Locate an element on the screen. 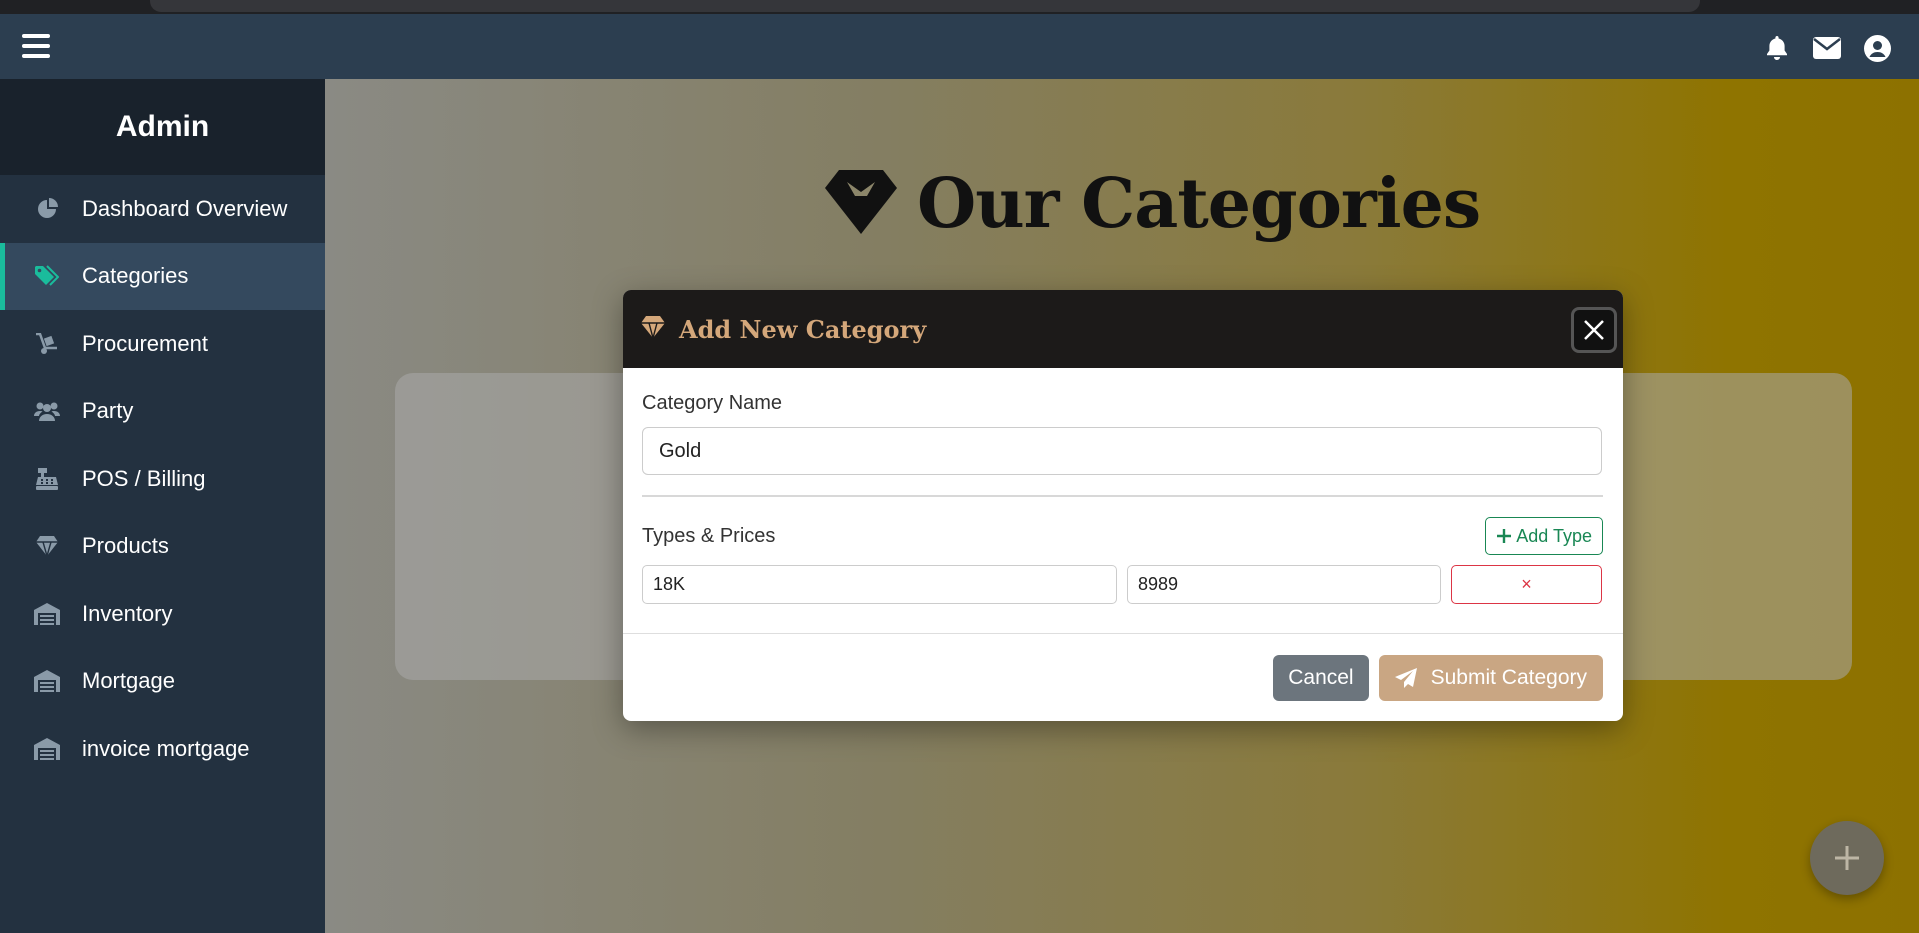  bell-icon is located at coordinates (1777, 48).